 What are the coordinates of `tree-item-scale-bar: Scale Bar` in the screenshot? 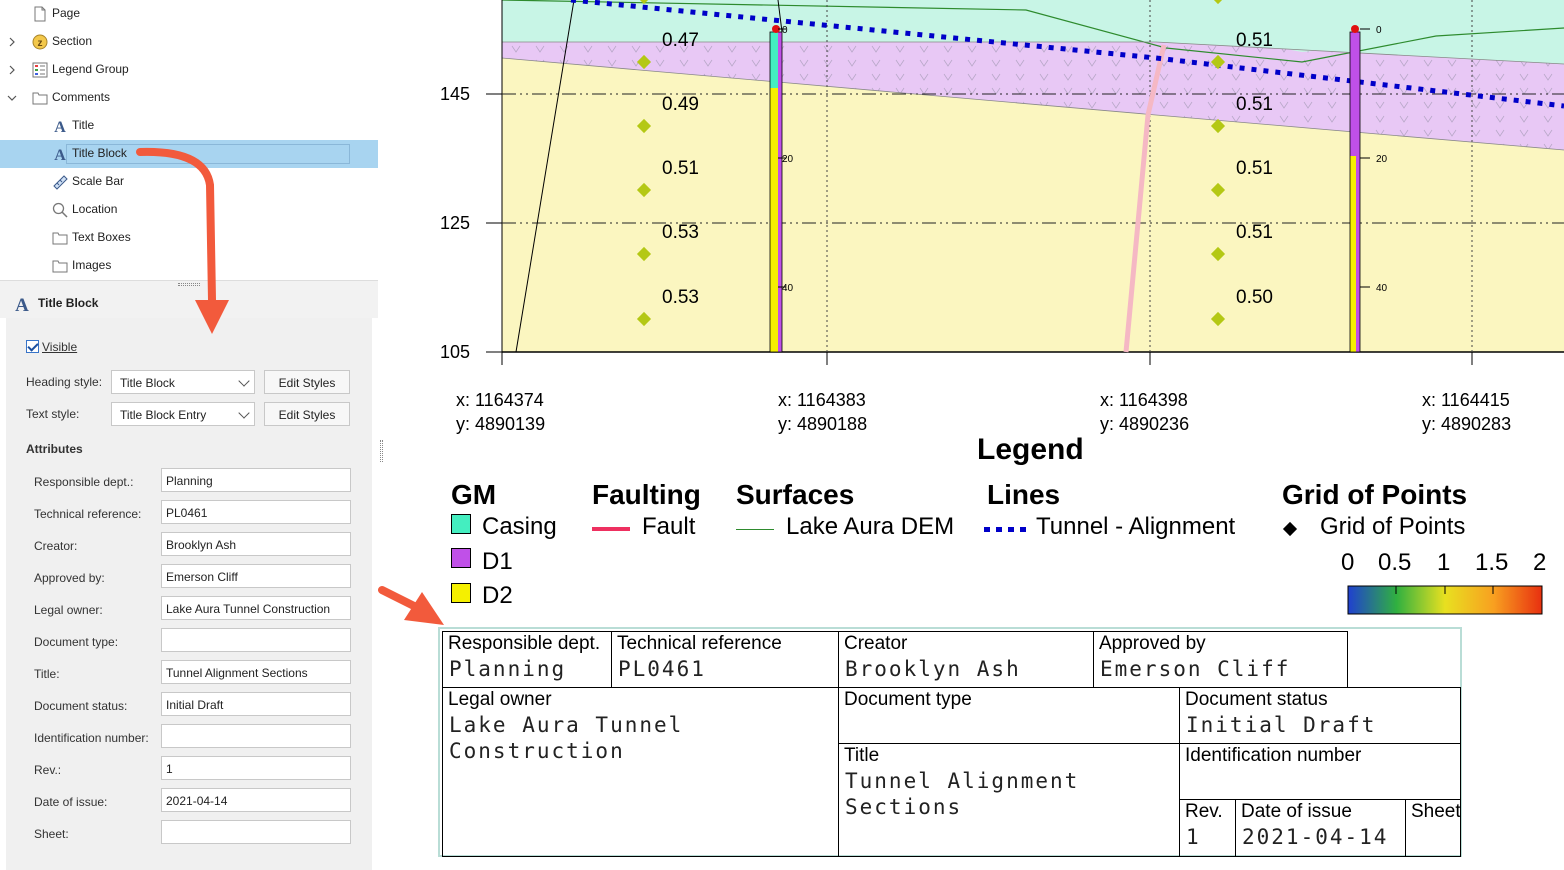 It's located at (189, 182).